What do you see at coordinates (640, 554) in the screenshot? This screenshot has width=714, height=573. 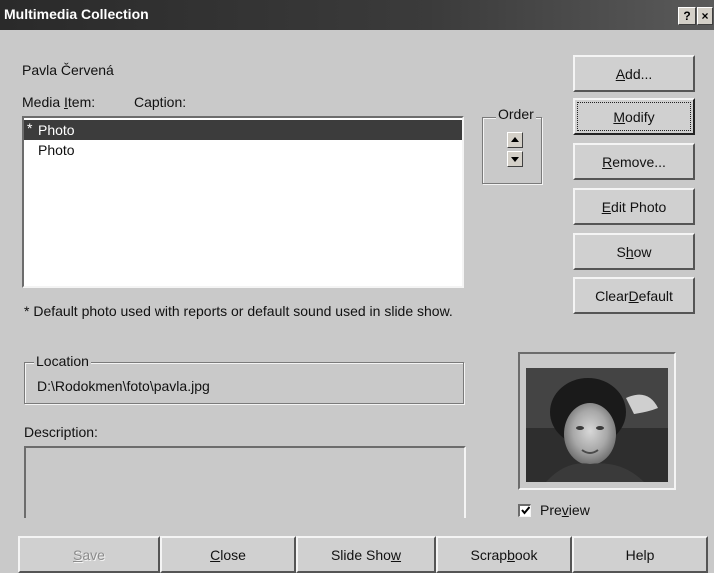 I see `help-button: Help` at bounding box center [640, 554].